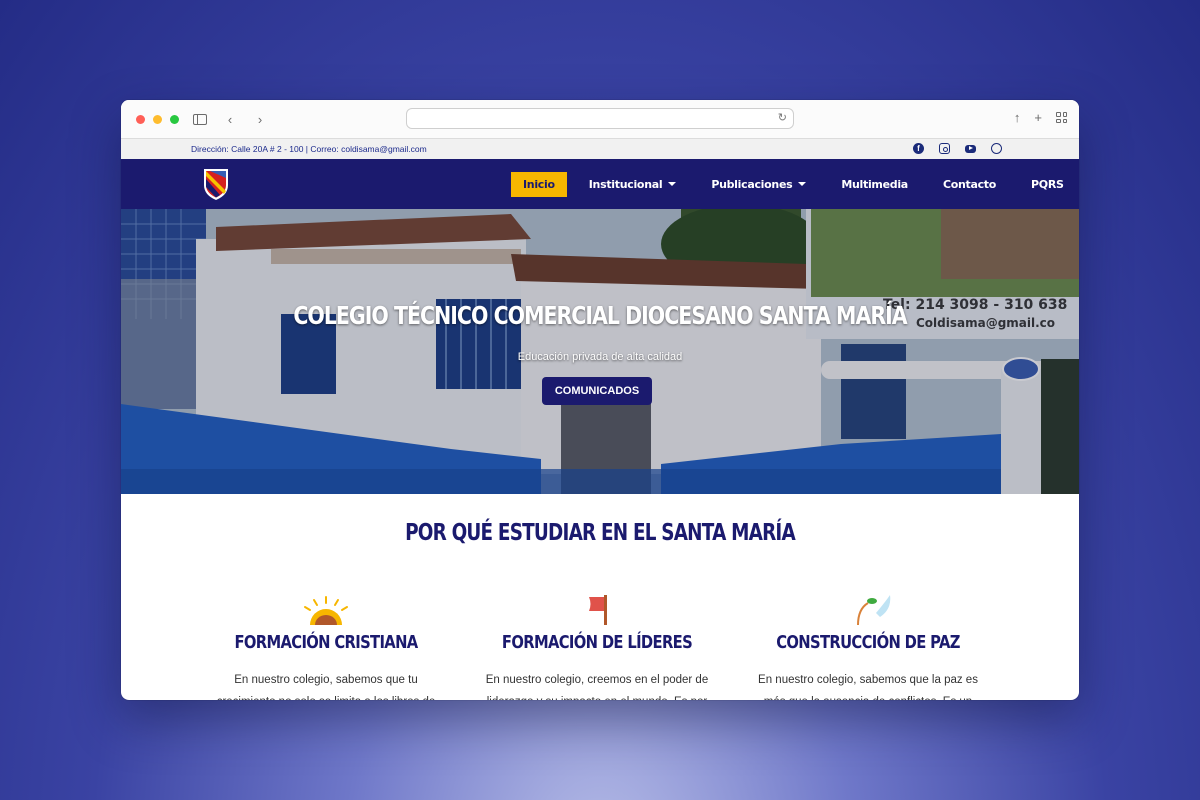 The image size is (1200, 800). What do you see at coordinates (1061, 117) in the screenshot?
I see `tab-overview-icon` at bounding box center [1061, 117].